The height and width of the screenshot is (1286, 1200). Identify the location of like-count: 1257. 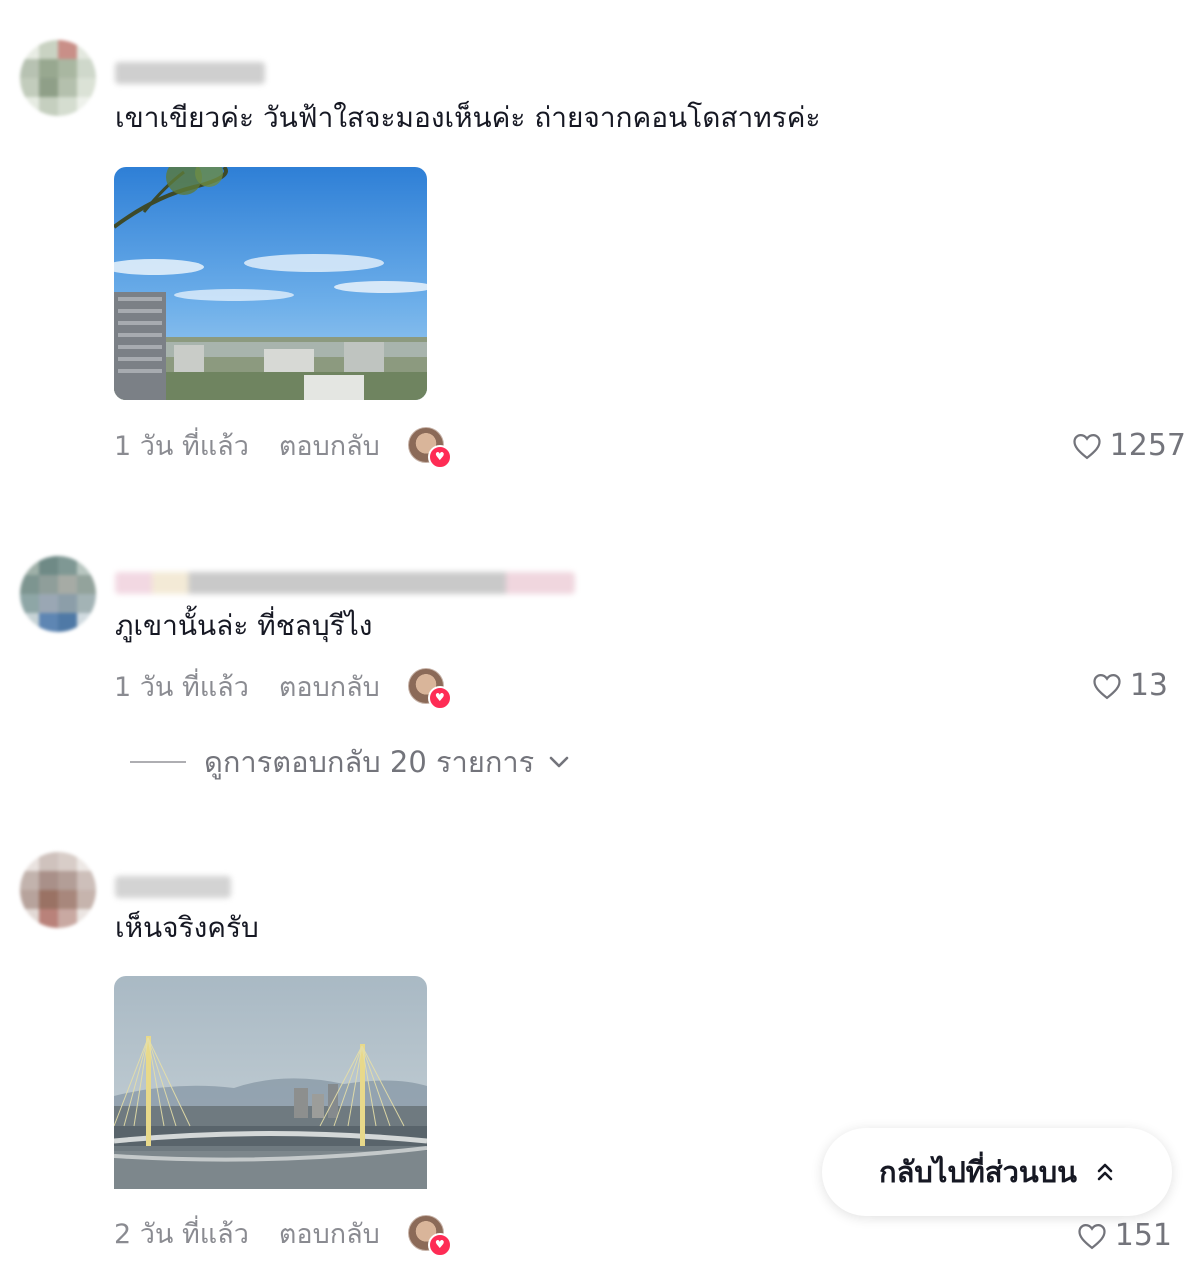
(1147, 445).